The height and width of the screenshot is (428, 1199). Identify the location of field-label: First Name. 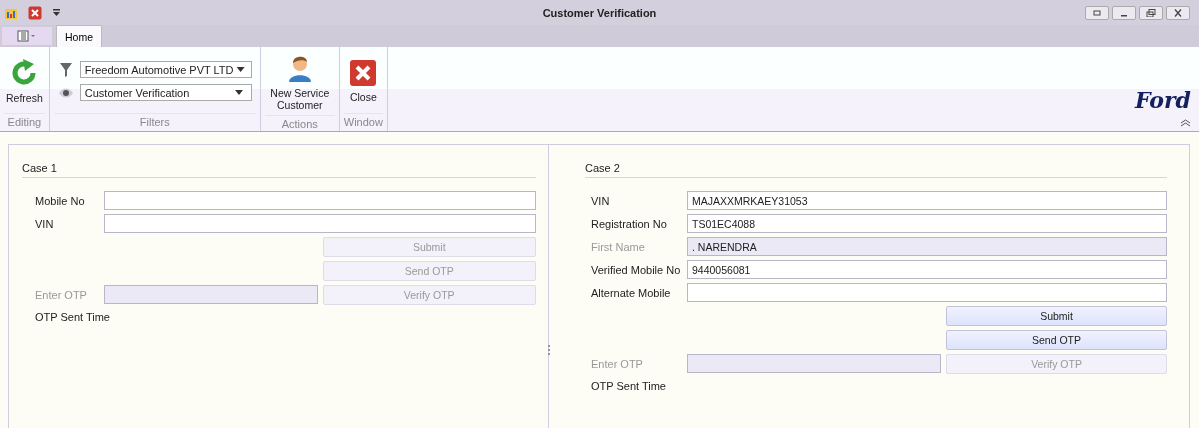
(618, 246).